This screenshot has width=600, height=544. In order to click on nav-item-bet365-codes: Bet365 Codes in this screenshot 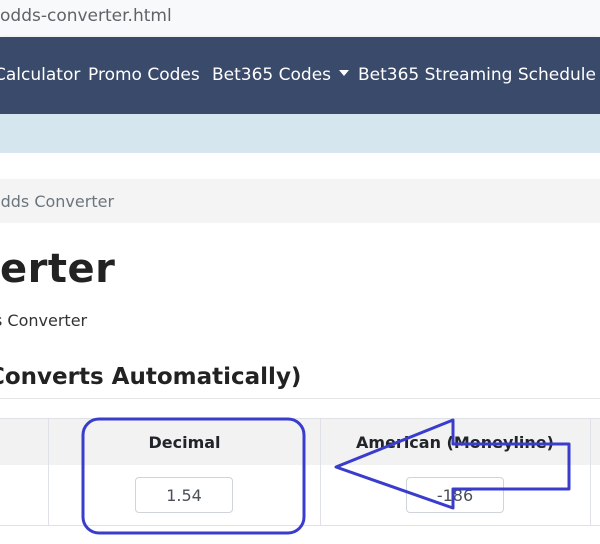, I will do `click(281, 75)`.